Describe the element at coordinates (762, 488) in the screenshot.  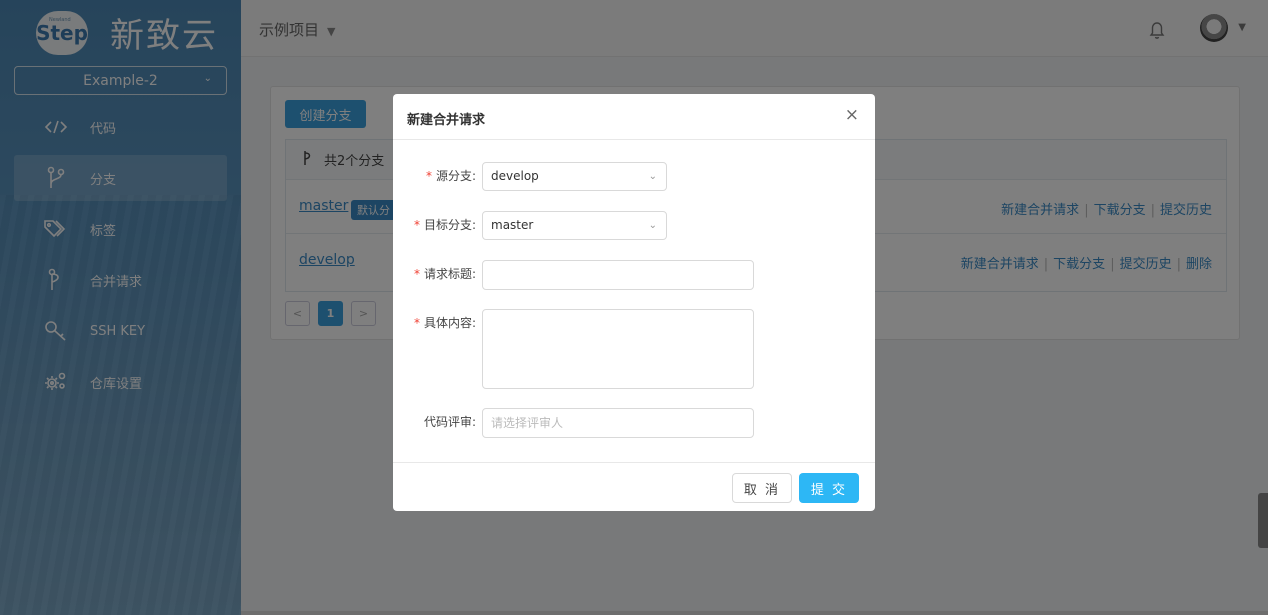
I see `cancel-button: 取 消` at that location.